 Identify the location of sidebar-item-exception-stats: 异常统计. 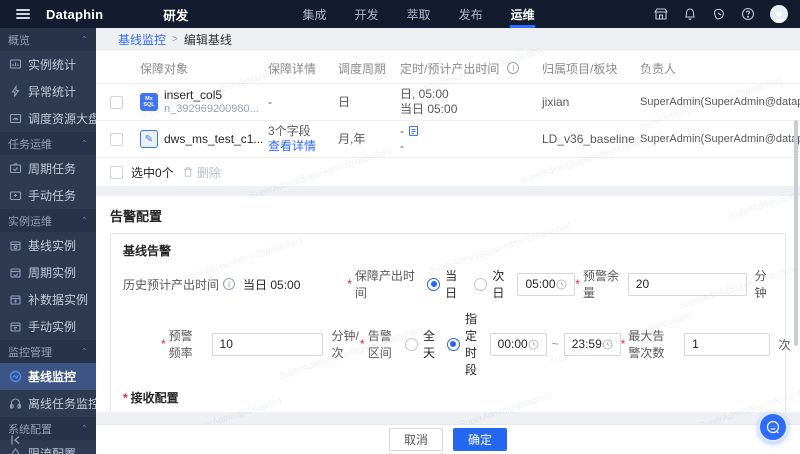
(48, 91).